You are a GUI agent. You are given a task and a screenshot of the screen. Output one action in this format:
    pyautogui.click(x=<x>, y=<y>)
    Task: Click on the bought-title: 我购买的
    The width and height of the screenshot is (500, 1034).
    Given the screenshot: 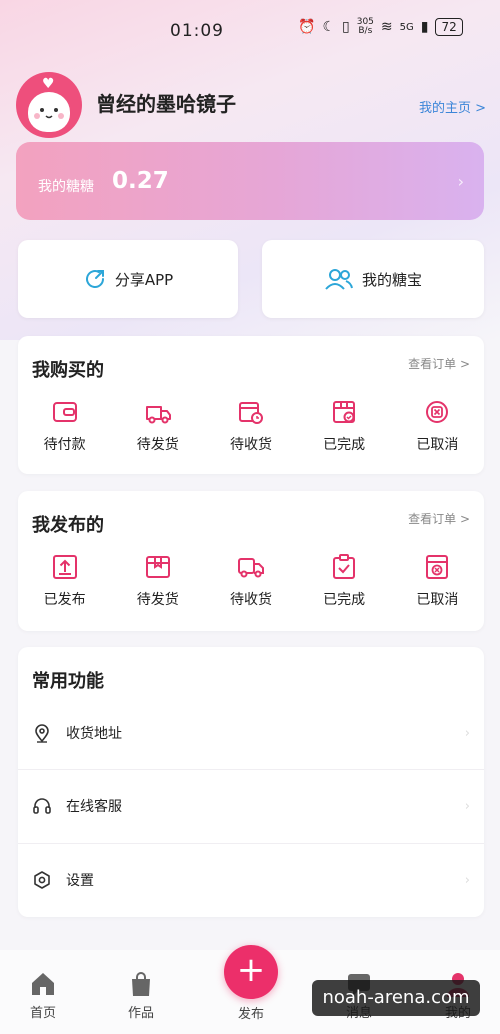 What is the action you would take?
    pyautogui.click(x=68, y=370)
    